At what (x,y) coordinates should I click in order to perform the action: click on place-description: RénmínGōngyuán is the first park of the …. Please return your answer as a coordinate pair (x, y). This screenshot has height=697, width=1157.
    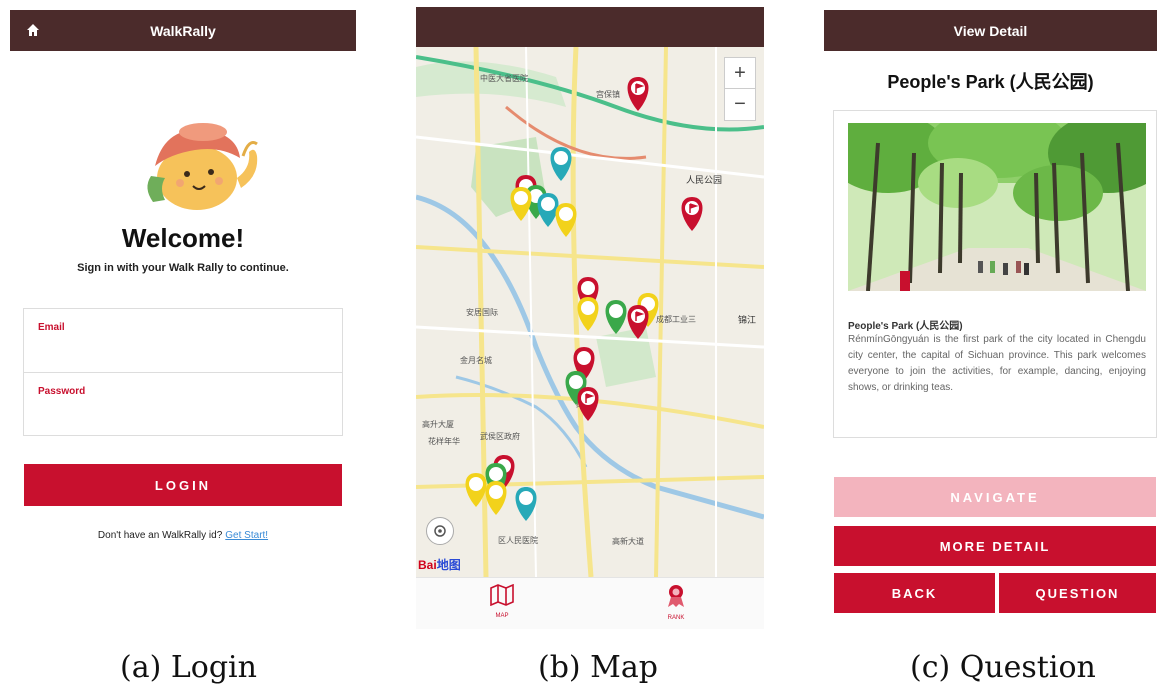
    Looking at the image, I should click on (997, 363).